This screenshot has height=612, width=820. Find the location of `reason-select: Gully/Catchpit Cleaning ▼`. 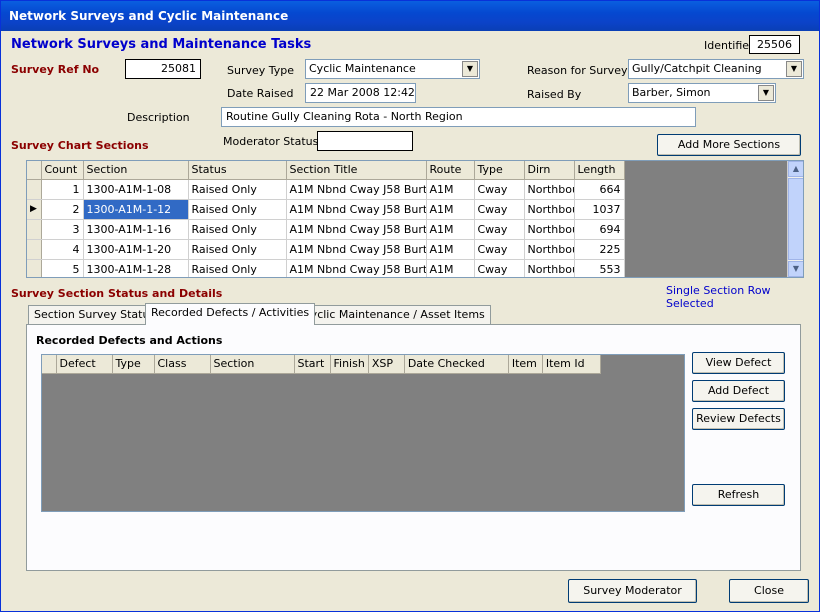

reason-select: Gully/Catchpit Cleaning ▼ is located at coordinates (716, 69).